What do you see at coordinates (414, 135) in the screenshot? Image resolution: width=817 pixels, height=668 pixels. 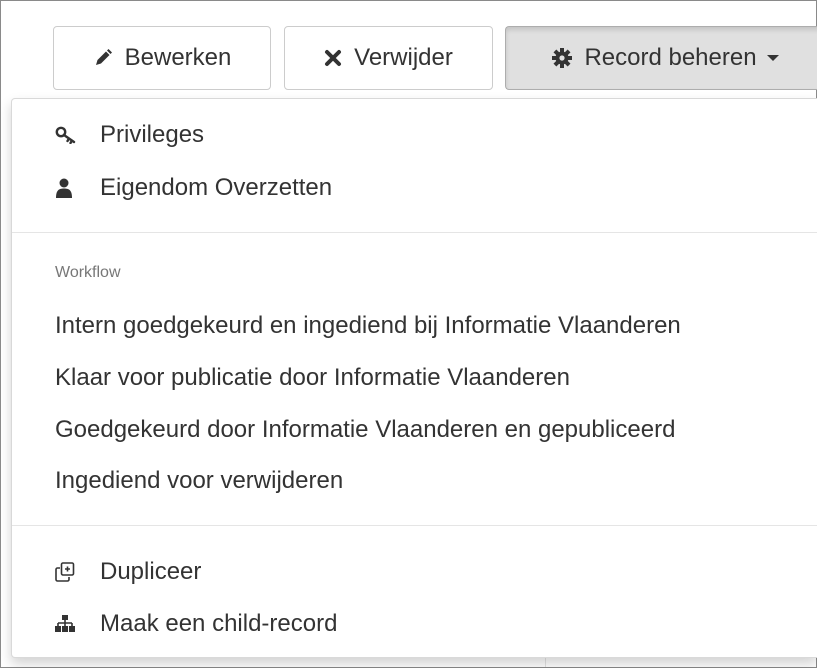 I see `menu-item-privileges: Privileges` at bounding box center [414, 135].